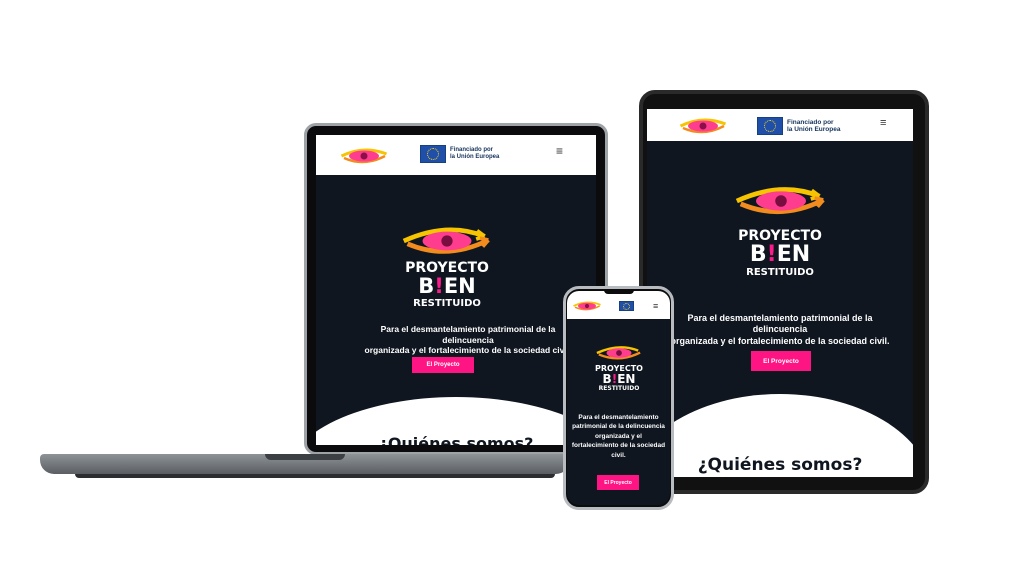 The height and width of the screenshot is (576, 1024). What do you see at coordinates (619, 291) in the screenshot?
I see `phone-notch` at bounding box center [619, 291].